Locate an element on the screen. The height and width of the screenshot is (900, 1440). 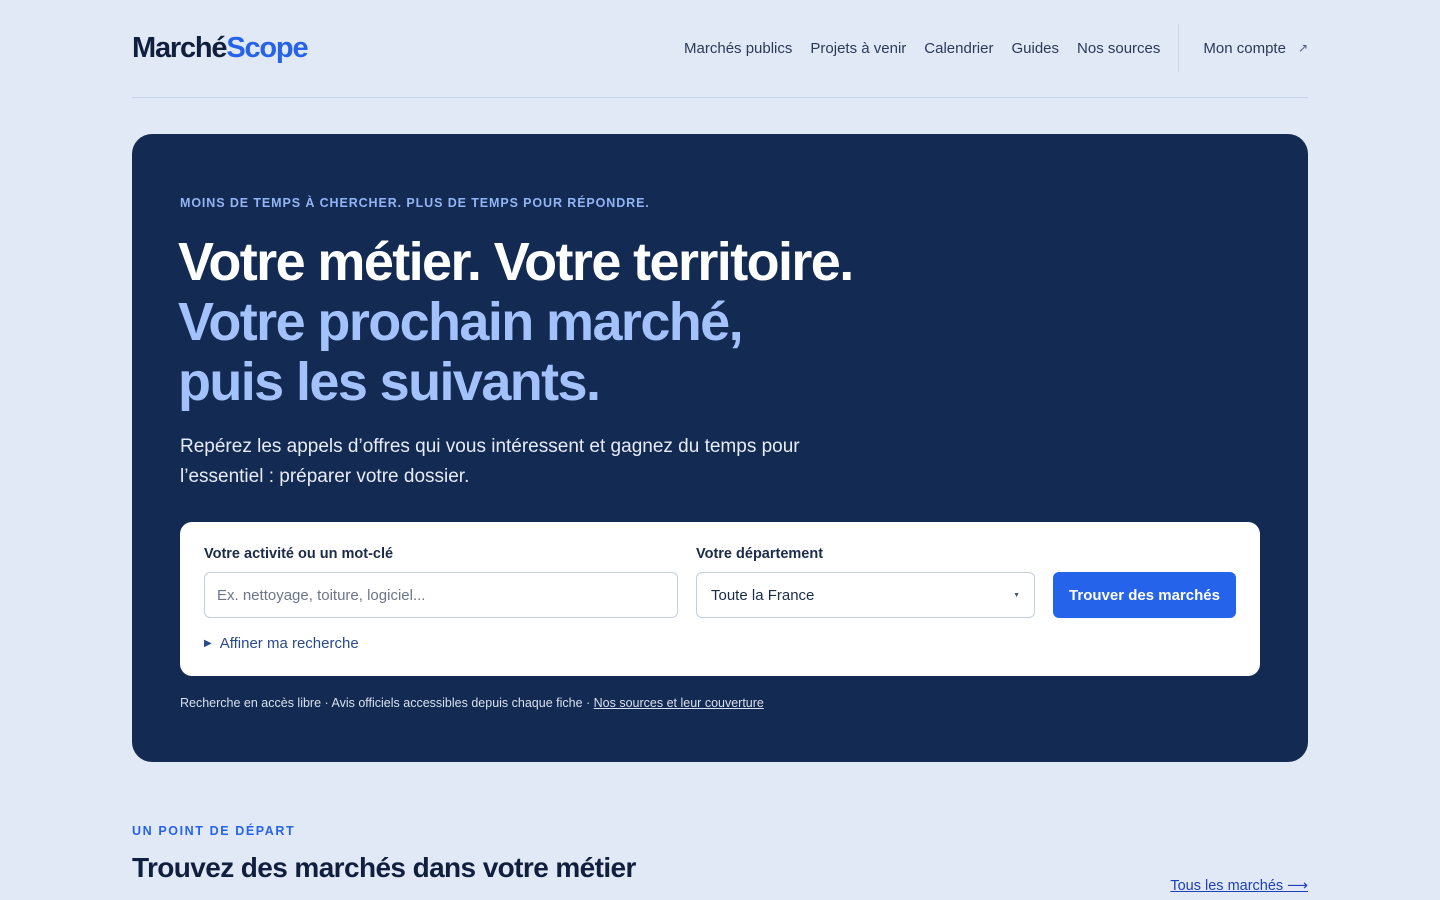
refine-search-toggle: ▶ Affiner ma recherche is located at coordinates (281, 643).